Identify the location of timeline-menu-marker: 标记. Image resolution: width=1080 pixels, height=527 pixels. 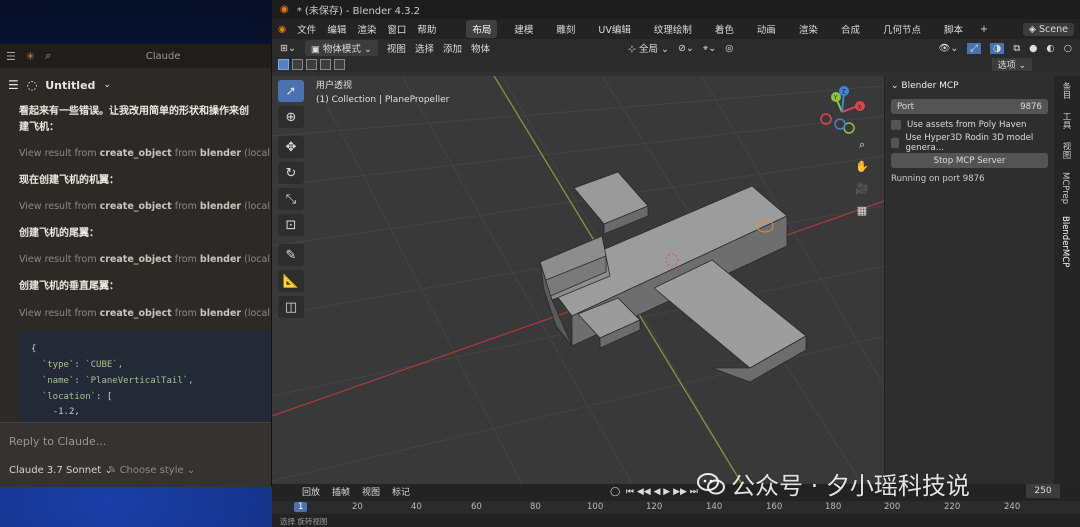
(401, 491).